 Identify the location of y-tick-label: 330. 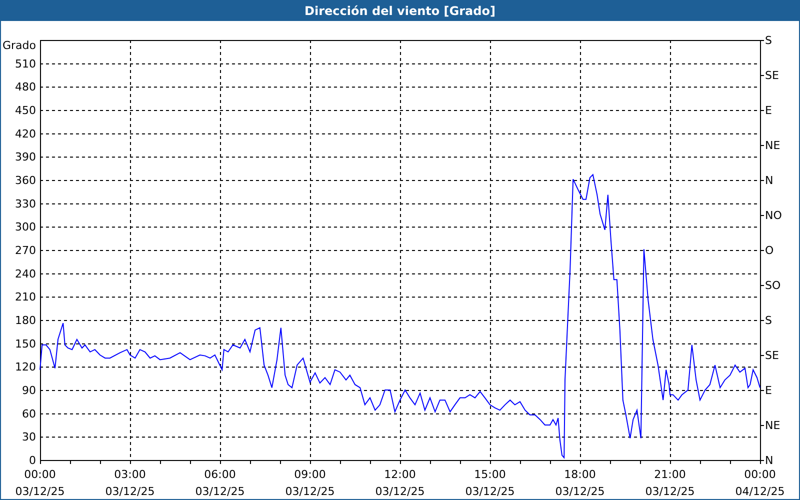
(25, 203).